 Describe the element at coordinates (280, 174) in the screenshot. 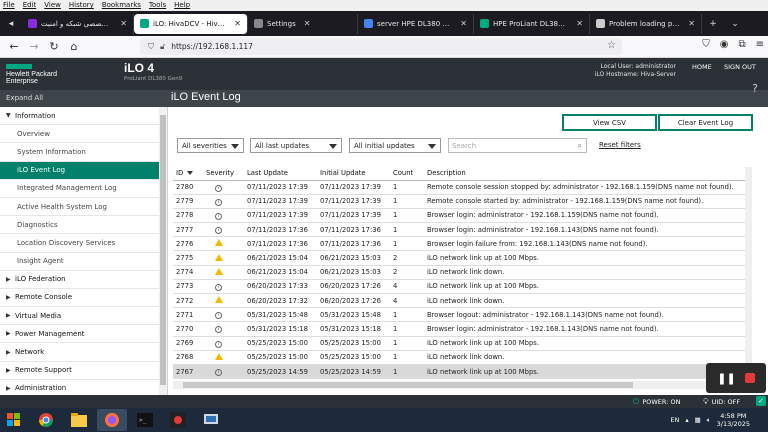

I see `col-last-update-header: Last Update` at that location.